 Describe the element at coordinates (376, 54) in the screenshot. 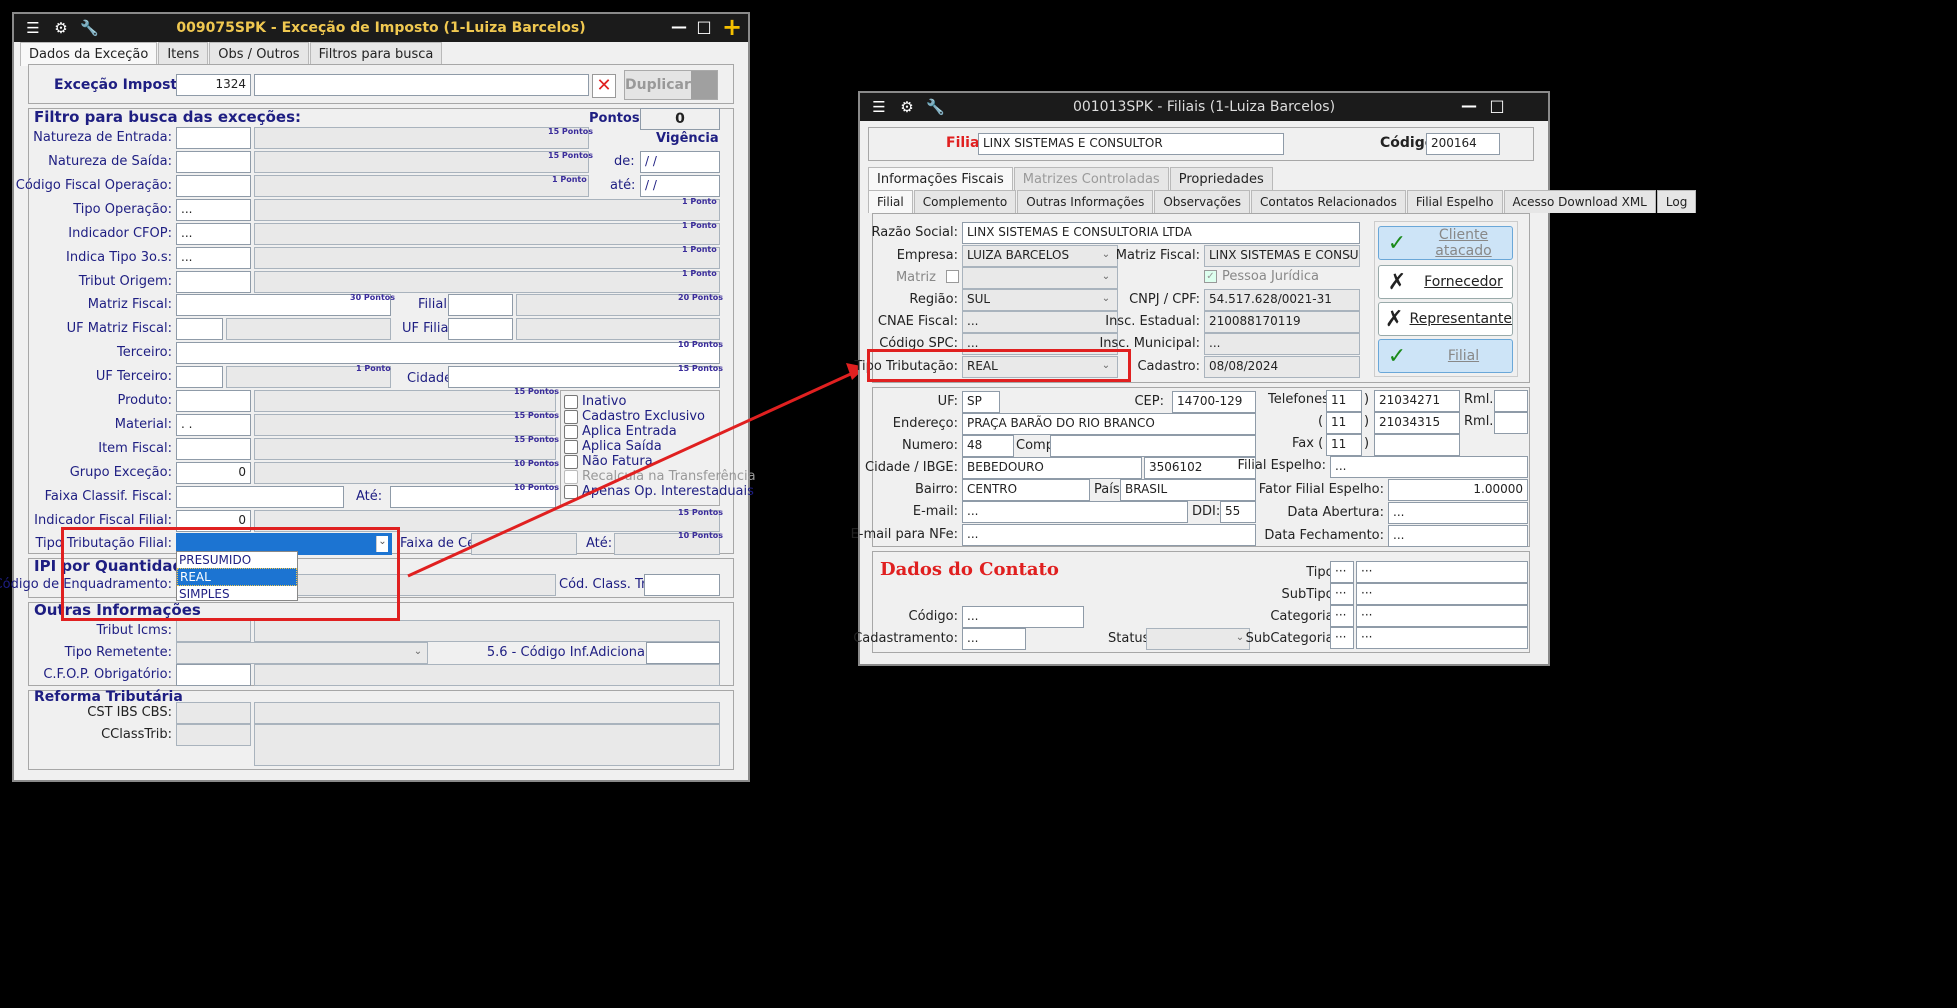

I see `tab-filtros-busca: Filtros para busca` at that location.